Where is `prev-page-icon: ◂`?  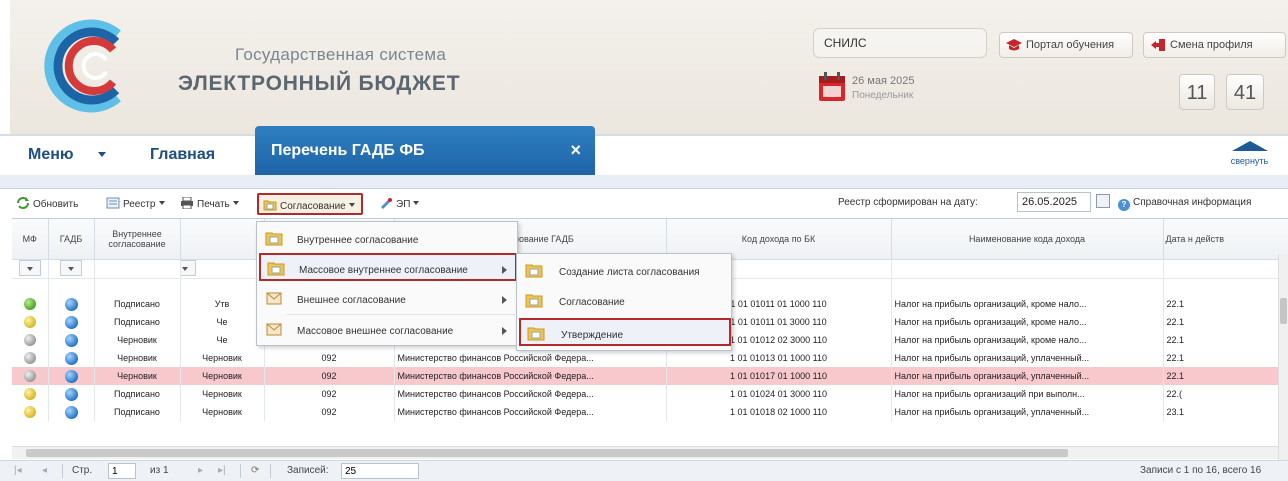
prev-page-icon: ◂ is located at coordinates (44, 470).